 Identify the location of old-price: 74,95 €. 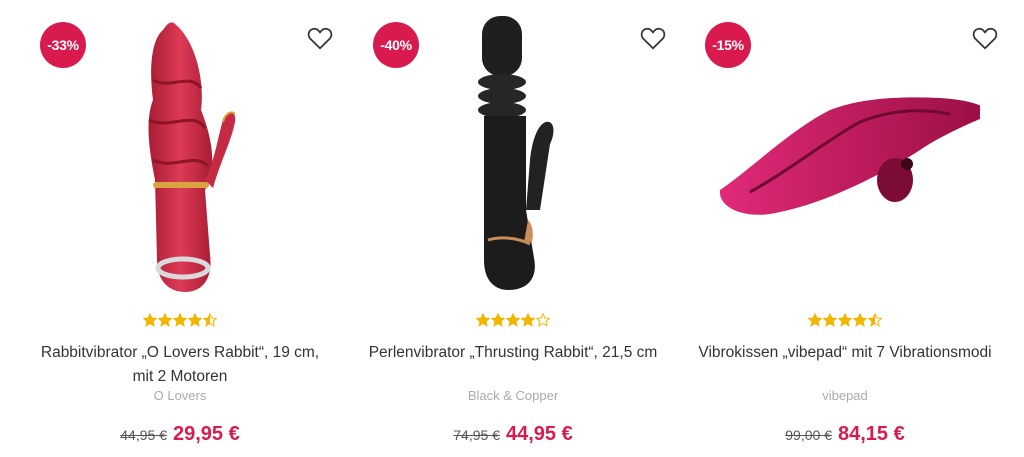
(476, 435).